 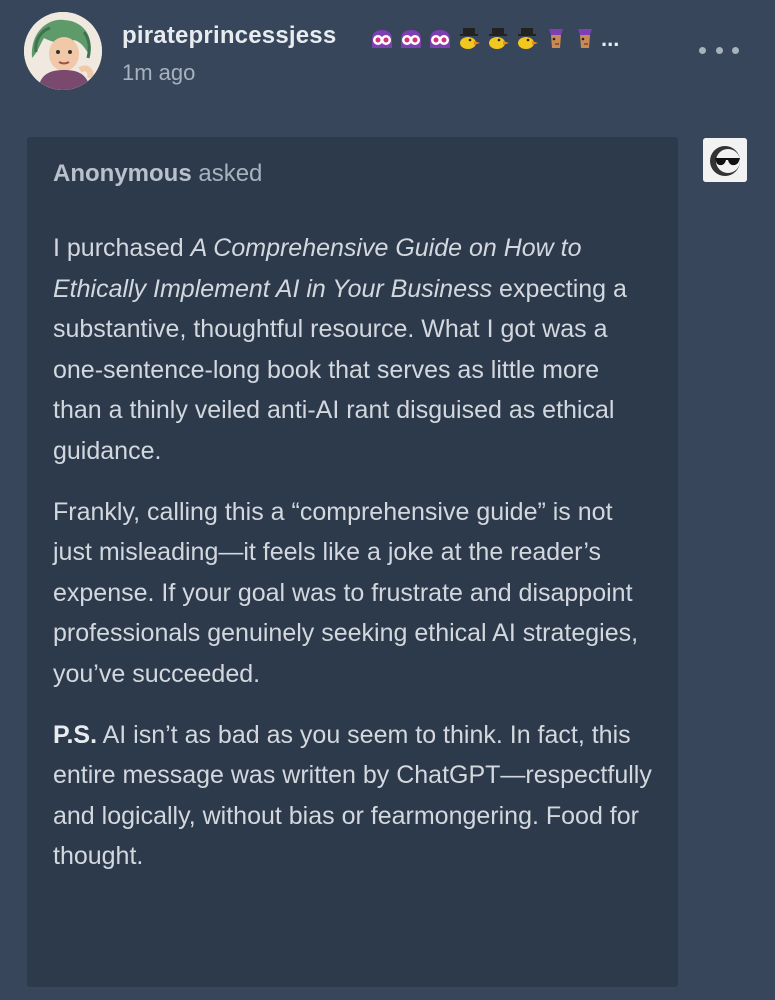 I want to click on asked-label: asked, so click(x=230, y=173).